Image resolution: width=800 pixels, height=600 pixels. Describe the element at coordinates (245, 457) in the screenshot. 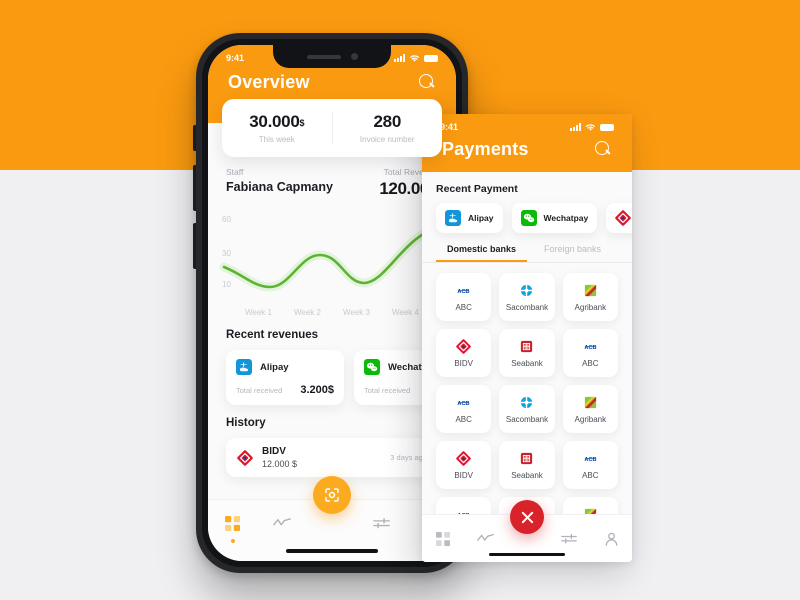

I see `bidv-icon` at that location.